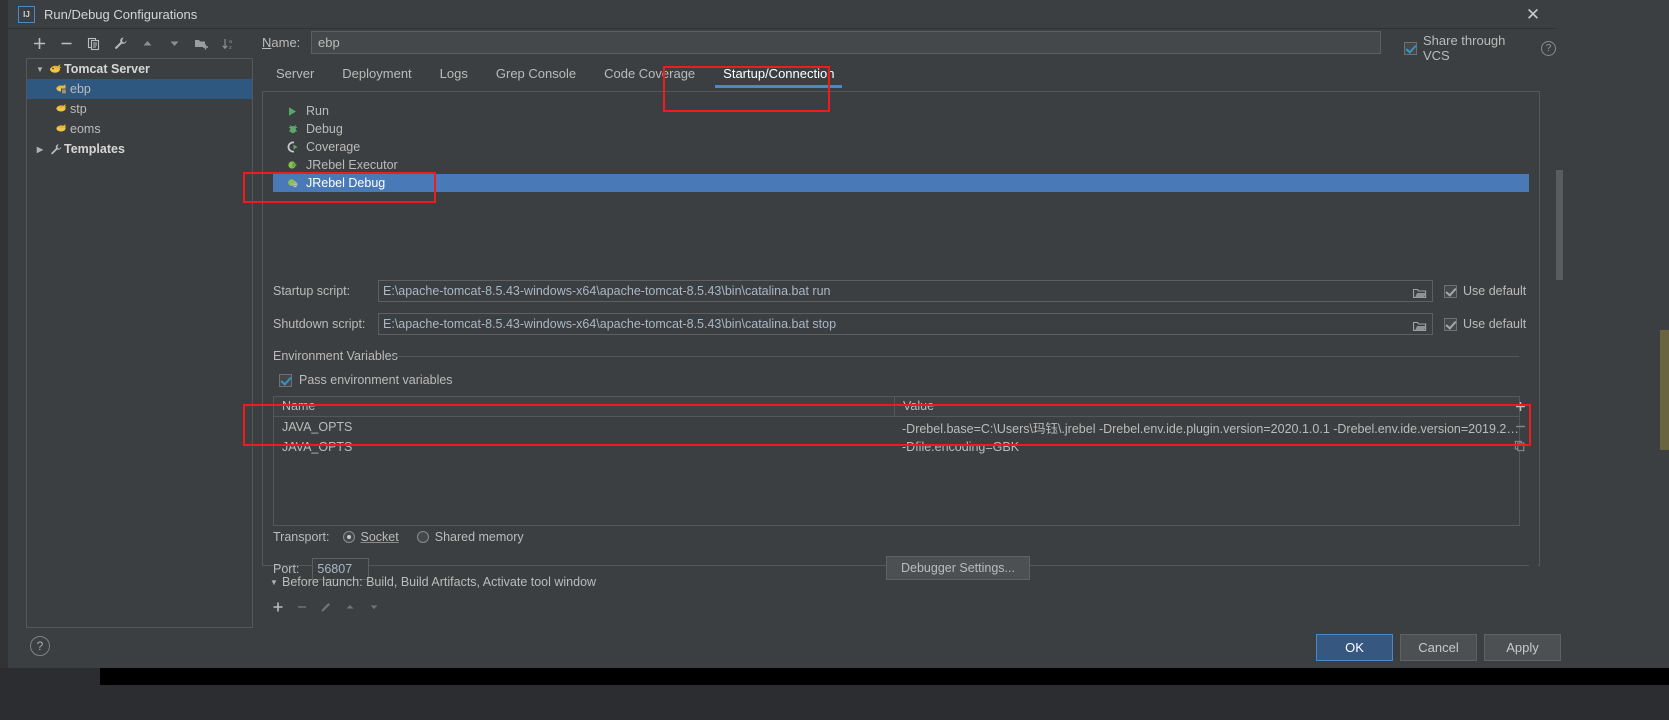 The image size is (1669, 720). What do you see at coordinates (901, 183) in the screenshot?
I see `mode-item-jrebel-debug: JRebel Debug` at bounding box center [901, 183].